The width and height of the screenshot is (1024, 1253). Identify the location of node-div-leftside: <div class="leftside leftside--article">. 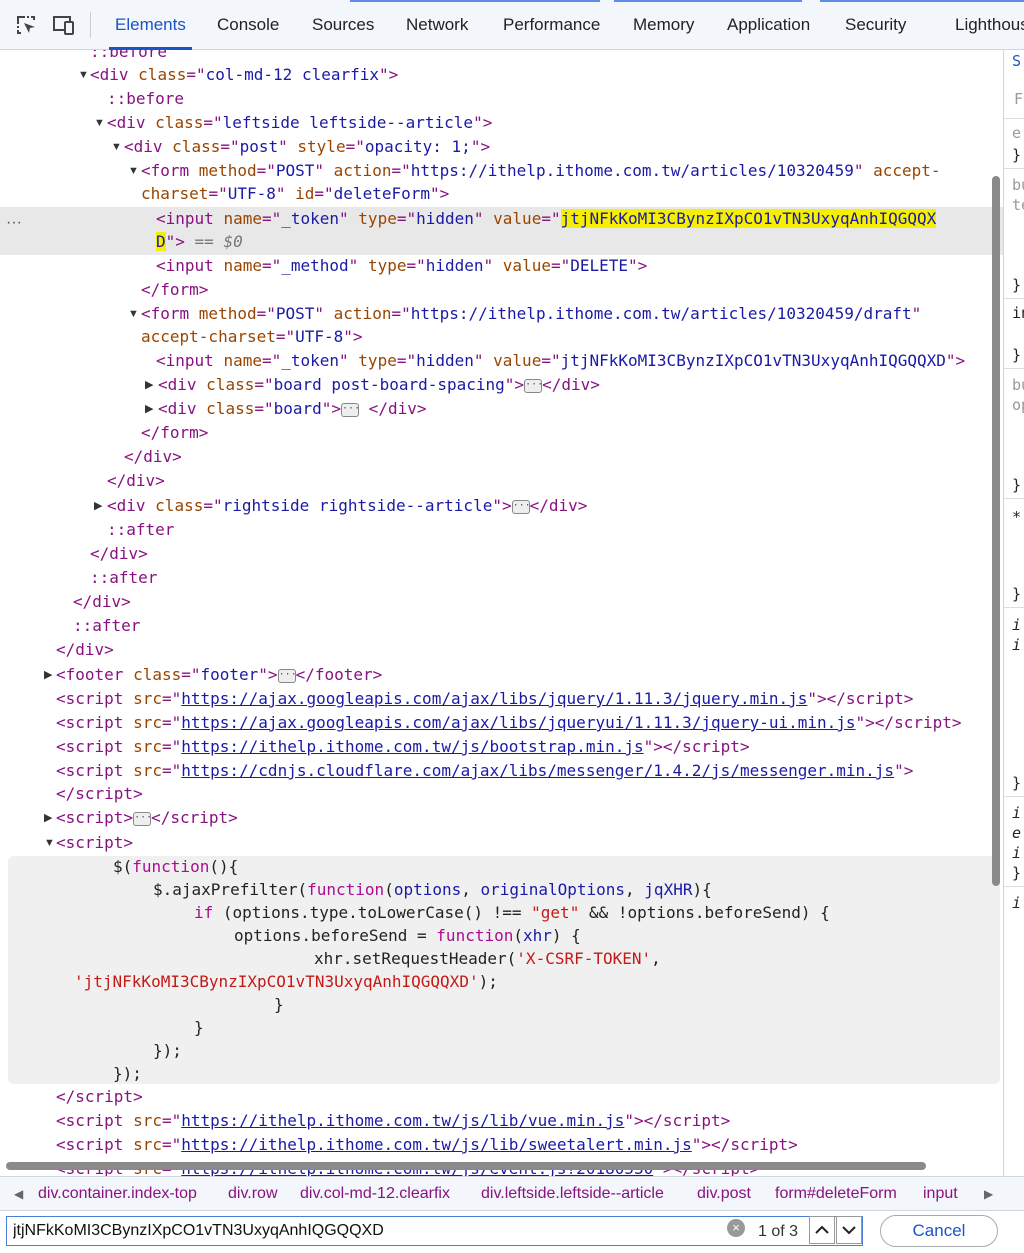
(299, 123).